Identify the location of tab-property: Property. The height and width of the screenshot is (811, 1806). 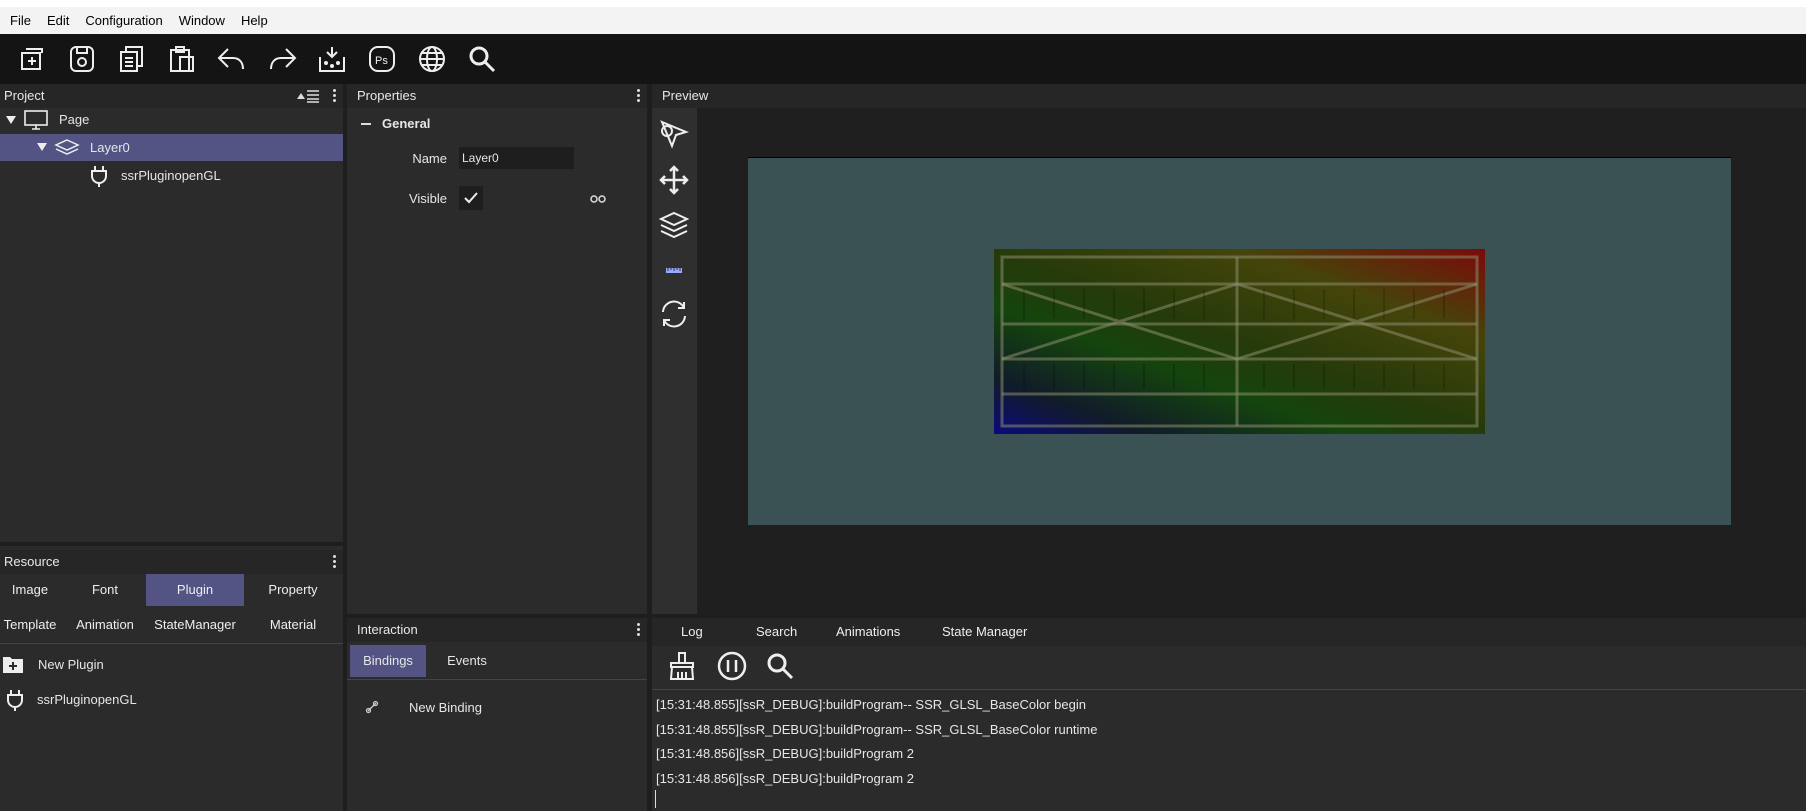
(293, 590).